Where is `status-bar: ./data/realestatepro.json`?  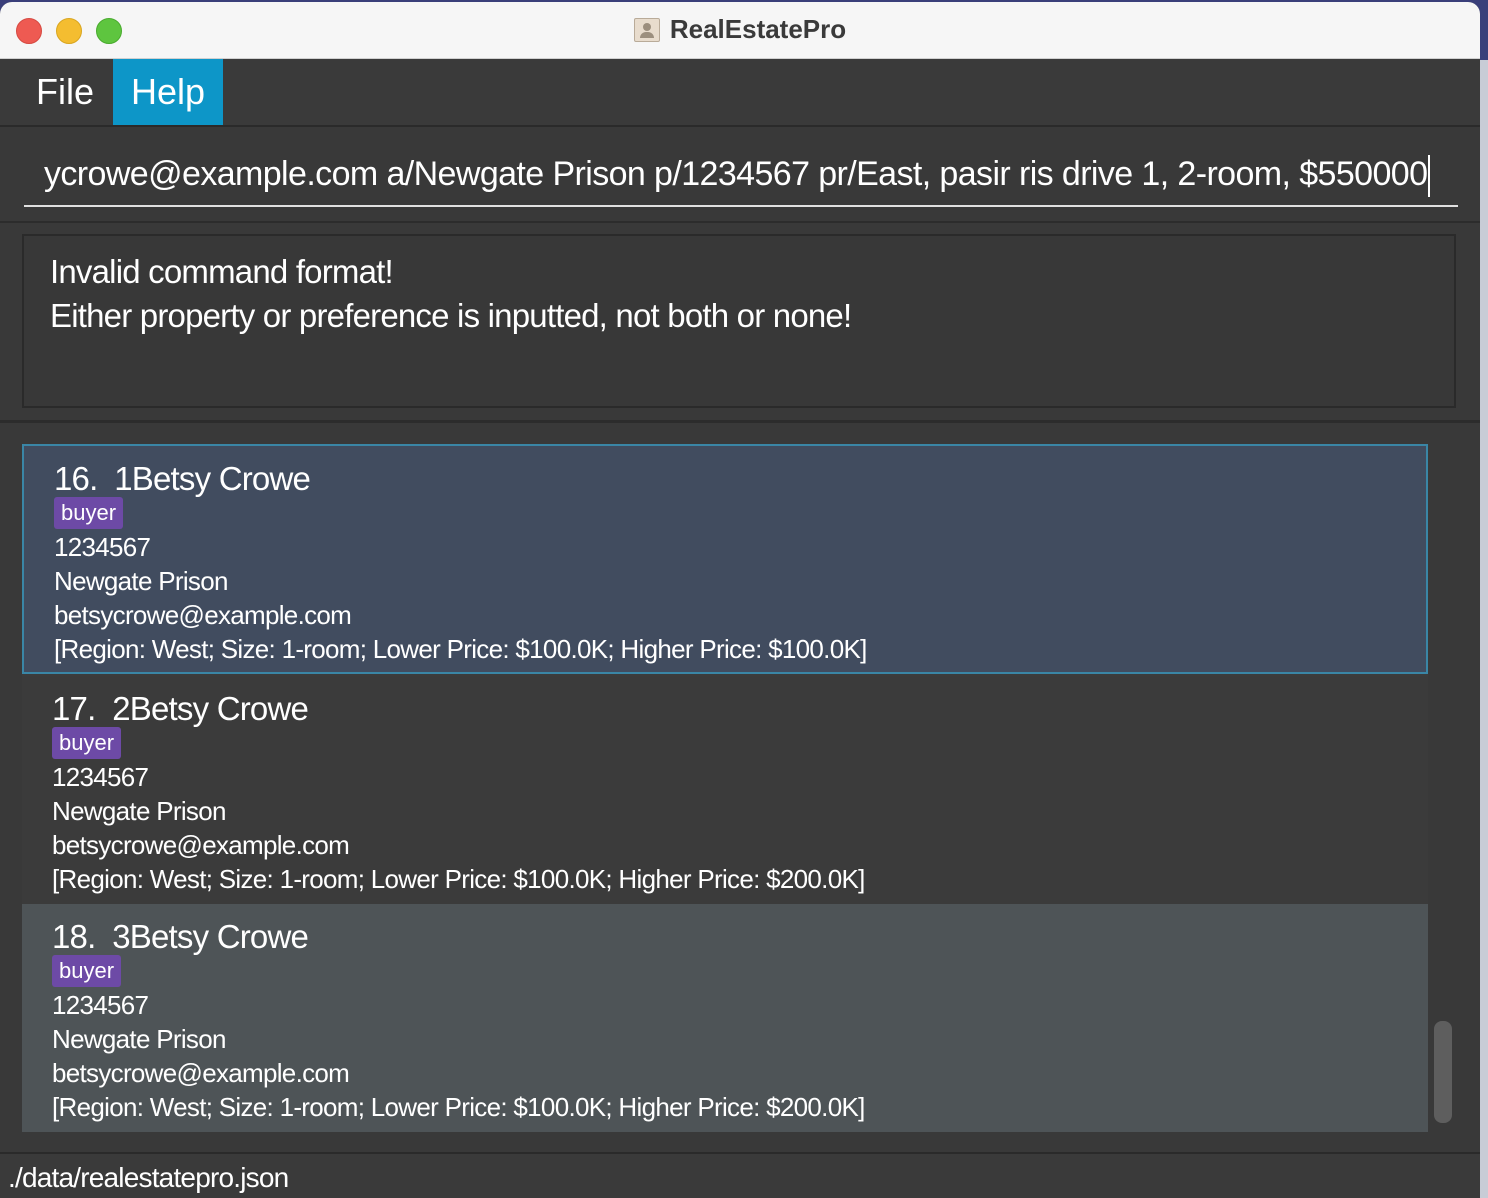
status-bar: ./data/realestatepro.json is located at coordinates (740, 1175).